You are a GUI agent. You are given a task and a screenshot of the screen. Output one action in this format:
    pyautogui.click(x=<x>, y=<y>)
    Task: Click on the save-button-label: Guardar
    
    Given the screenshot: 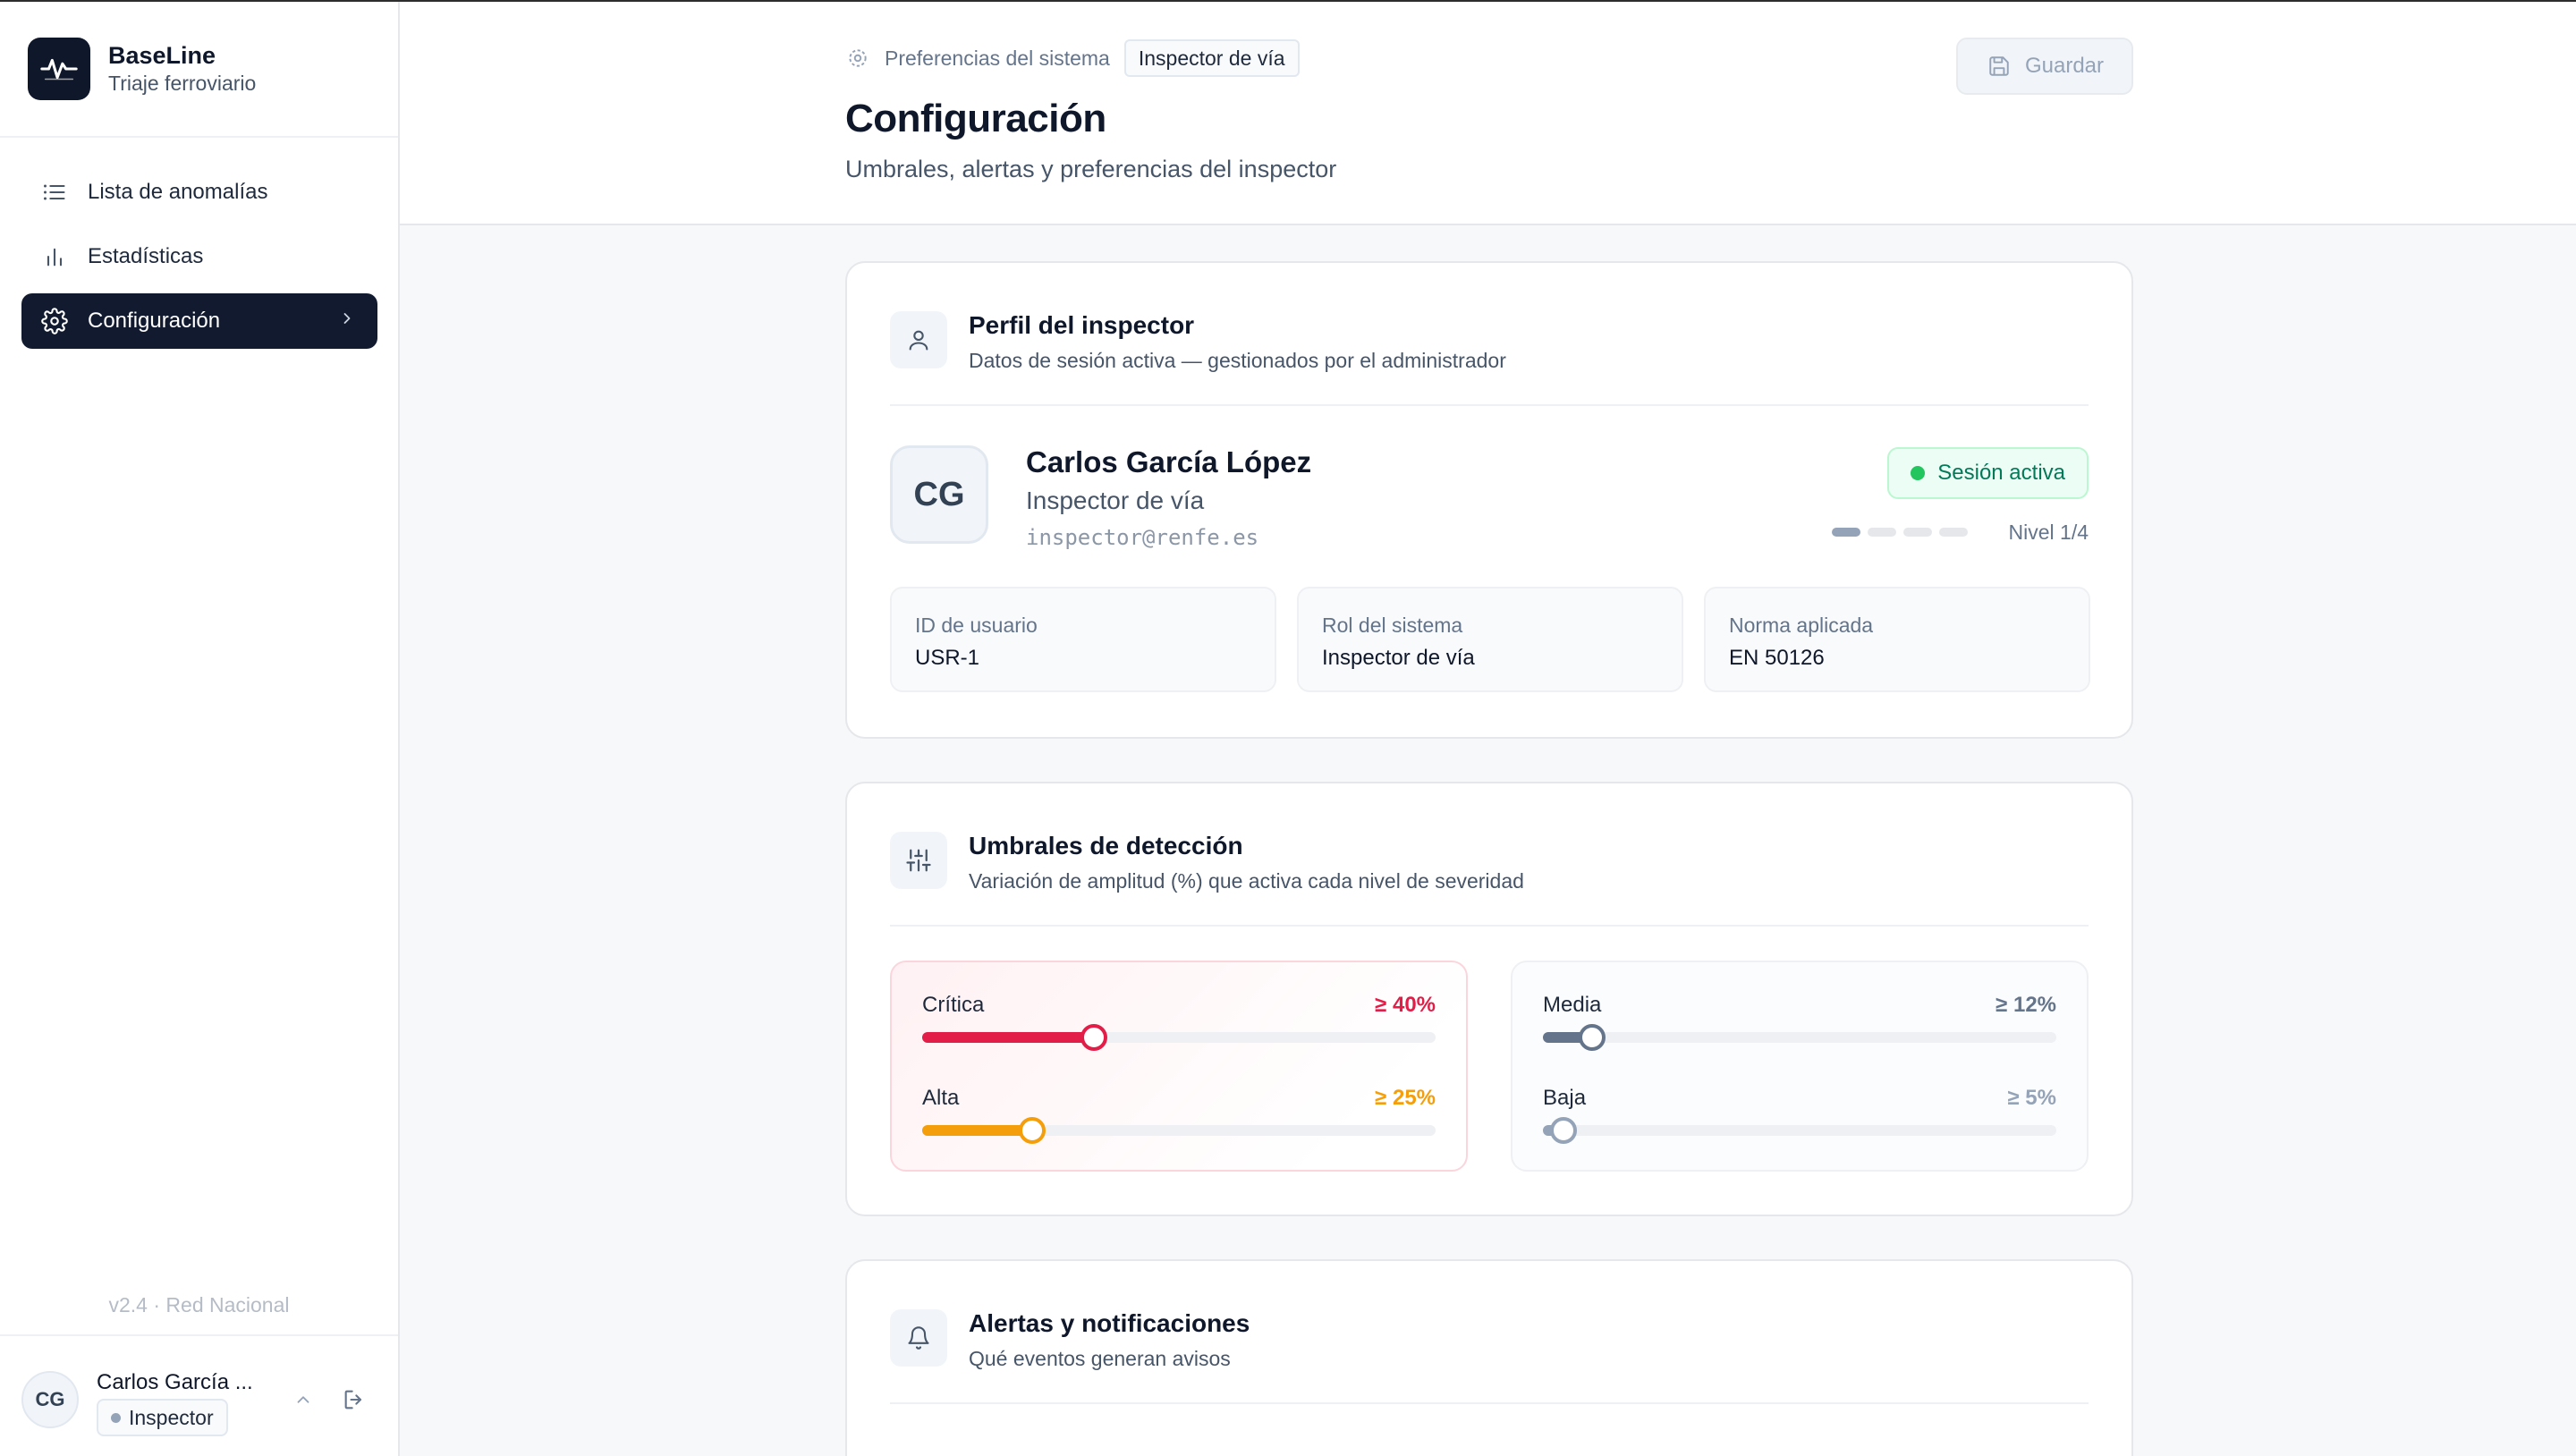 What is the action you would take?
    pyautogui.click(x=2064, y=66)
    